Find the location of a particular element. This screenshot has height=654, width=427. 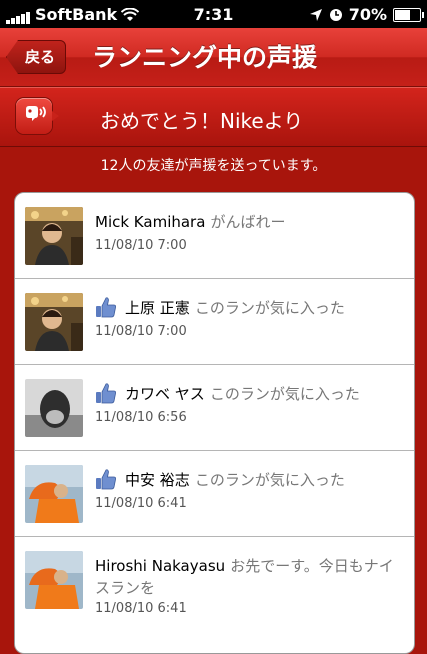

cheer-message: がんばれー is located at coordinates (248, 222).